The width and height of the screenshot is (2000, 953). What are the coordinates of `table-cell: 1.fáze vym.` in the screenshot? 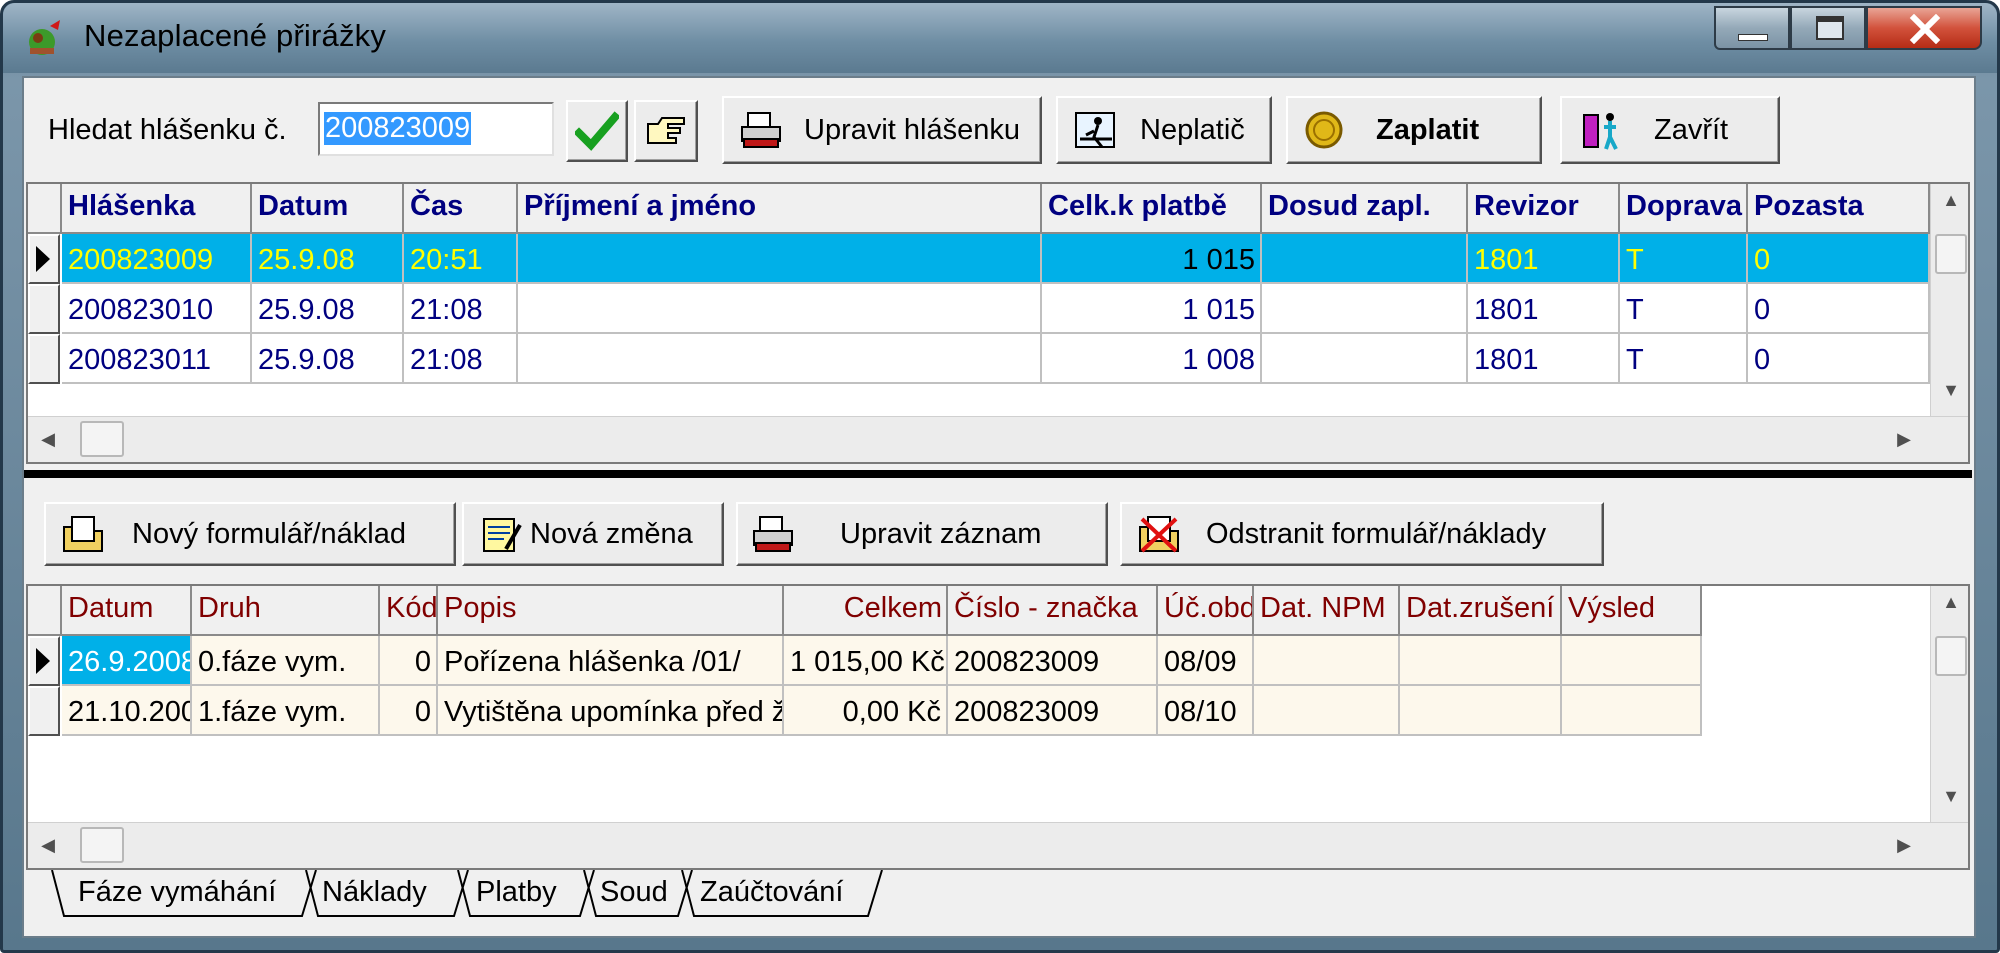 It's located at (286, 711).